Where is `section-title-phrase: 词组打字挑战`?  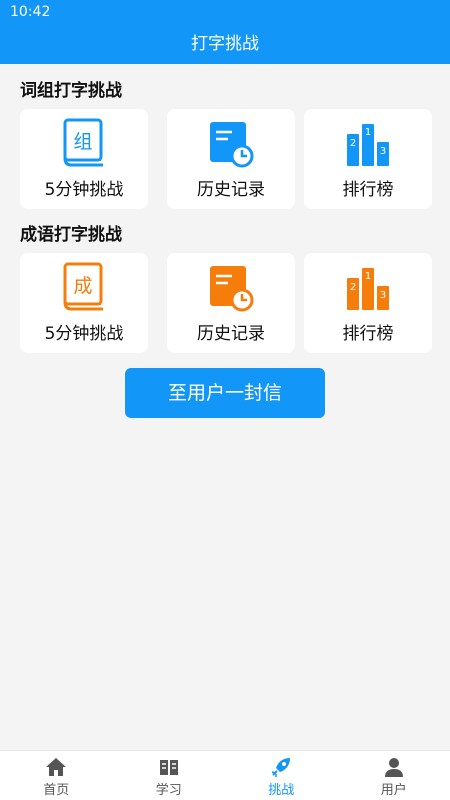
section-title-phrase: 词组打字挑战 is located at coordinates (71, 91).